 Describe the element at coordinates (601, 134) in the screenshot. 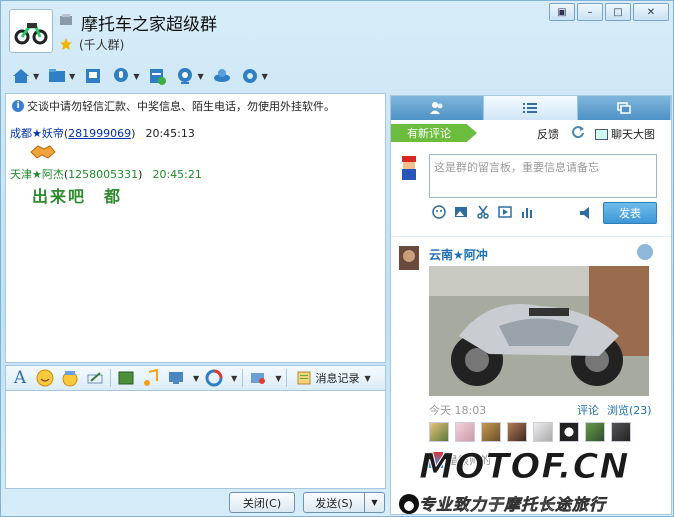

I see `picture-icon` at that location.